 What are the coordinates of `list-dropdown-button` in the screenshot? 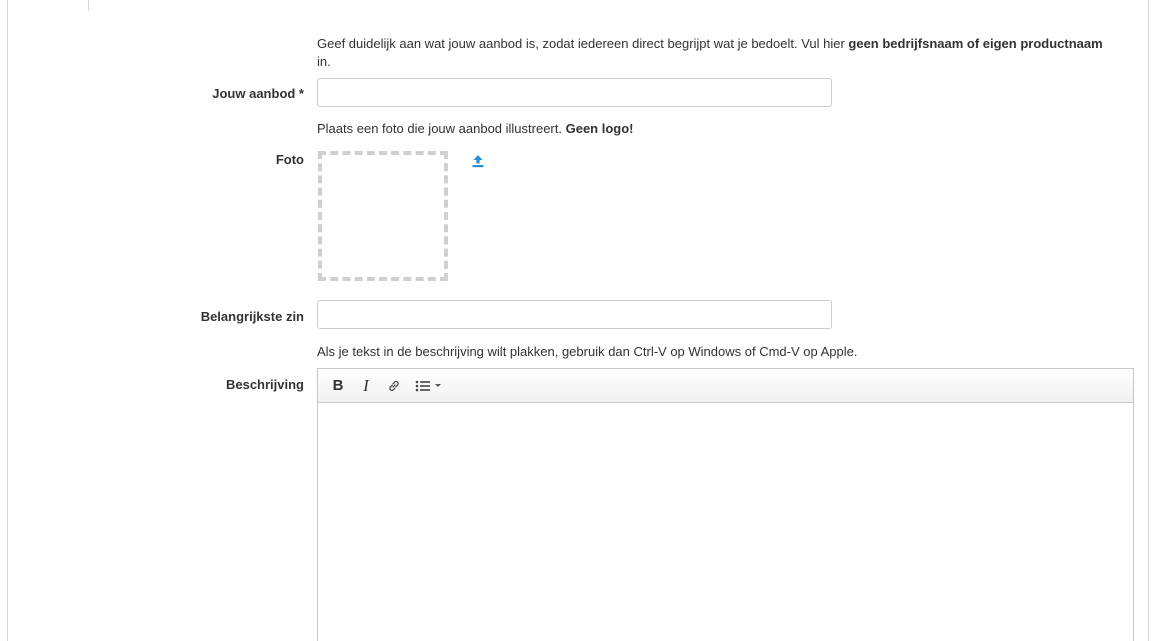 It's located at (428, 386).